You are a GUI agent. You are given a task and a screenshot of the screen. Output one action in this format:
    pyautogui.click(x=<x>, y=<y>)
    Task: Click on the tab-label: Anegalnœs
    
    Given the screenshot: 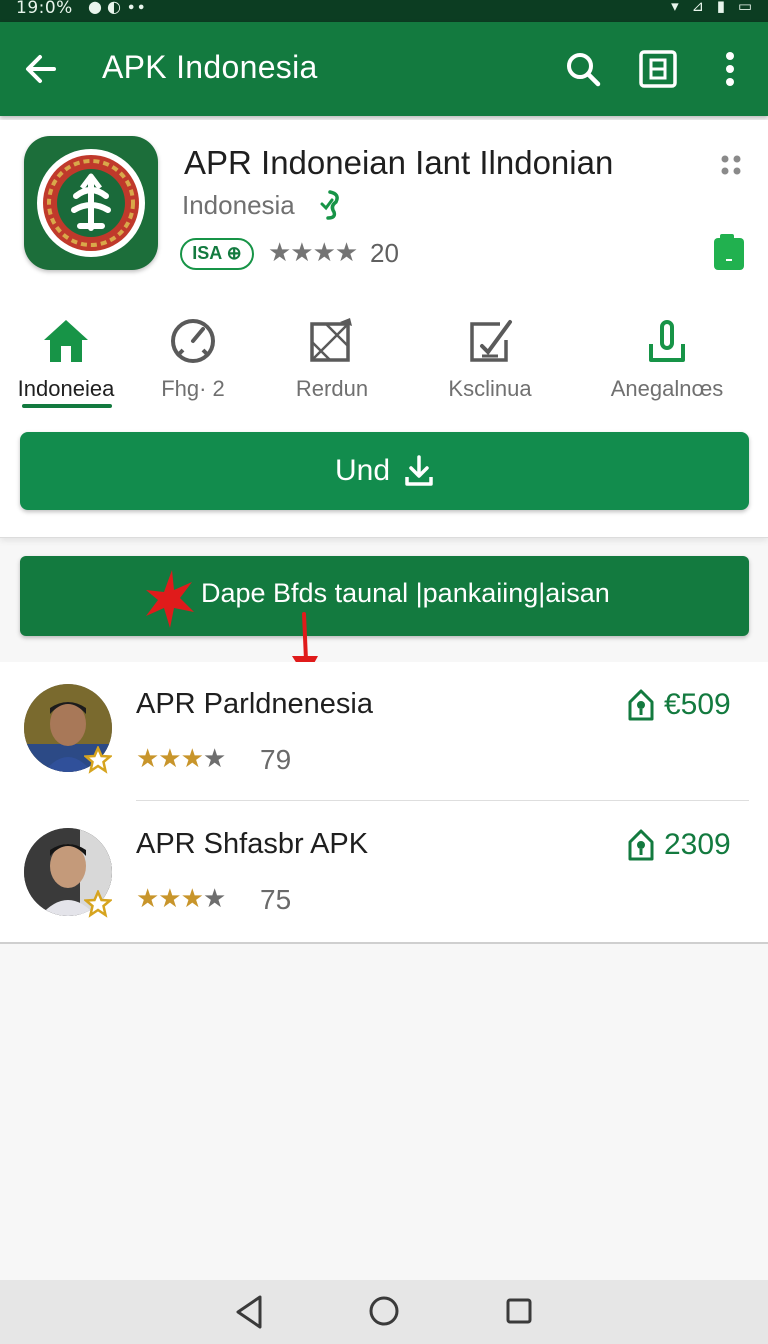 What is the action you would take?
    pyautogui.click(x=667, y=388)
    